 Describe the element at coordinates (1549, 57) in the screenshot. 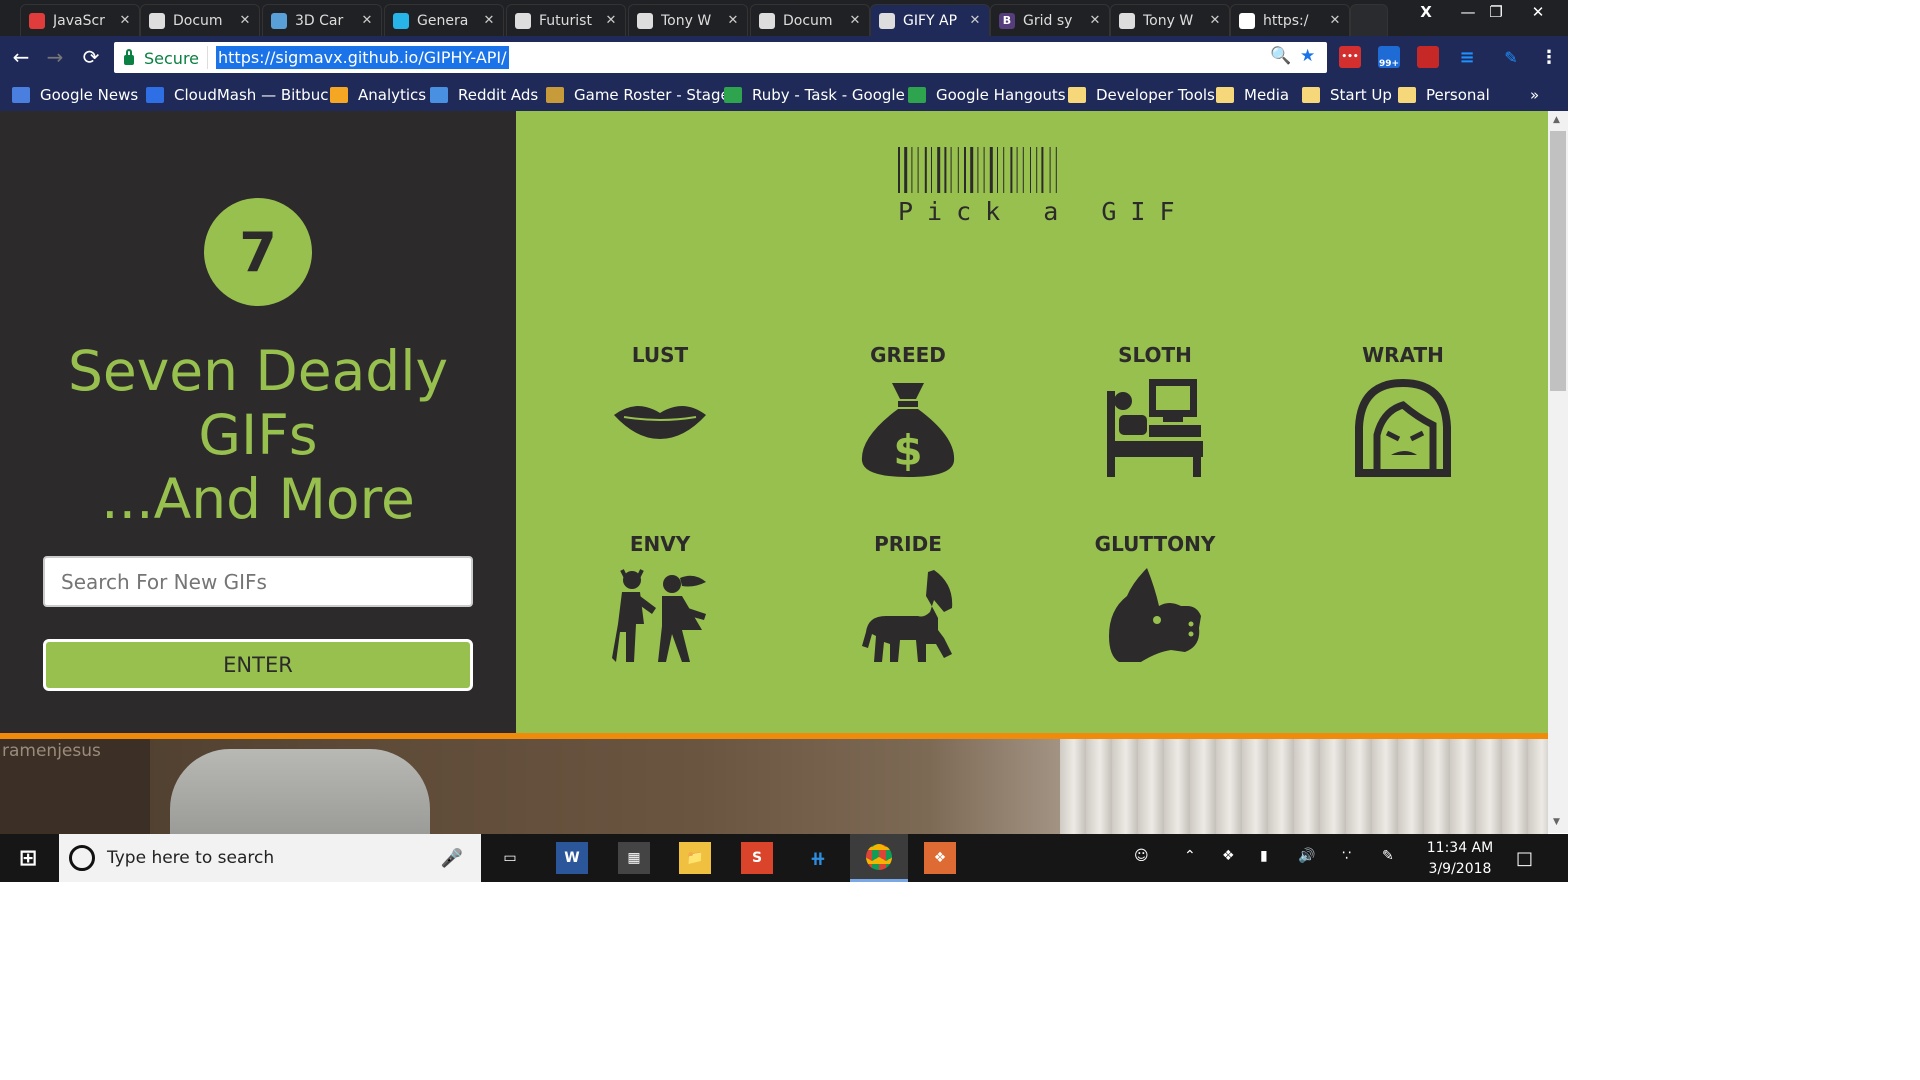

I see `chrome-menu-icon: ⋮` at that location.